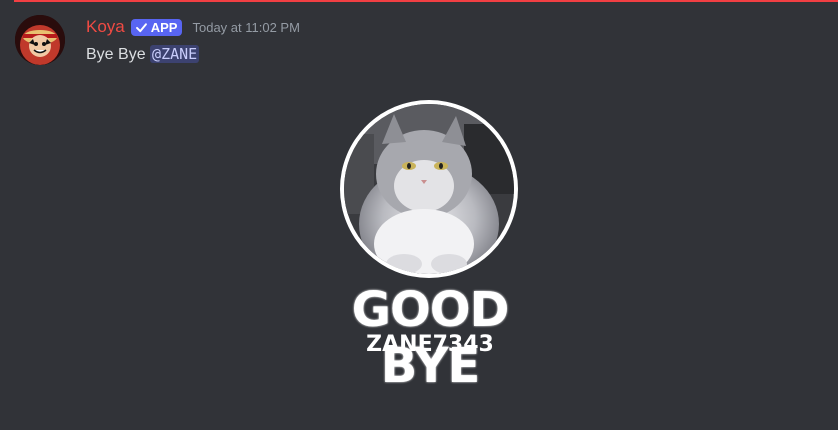 The image size is (838, 430). I want to click on message-header: Koya APP Today at 11:02 PM, so click(193, 27).